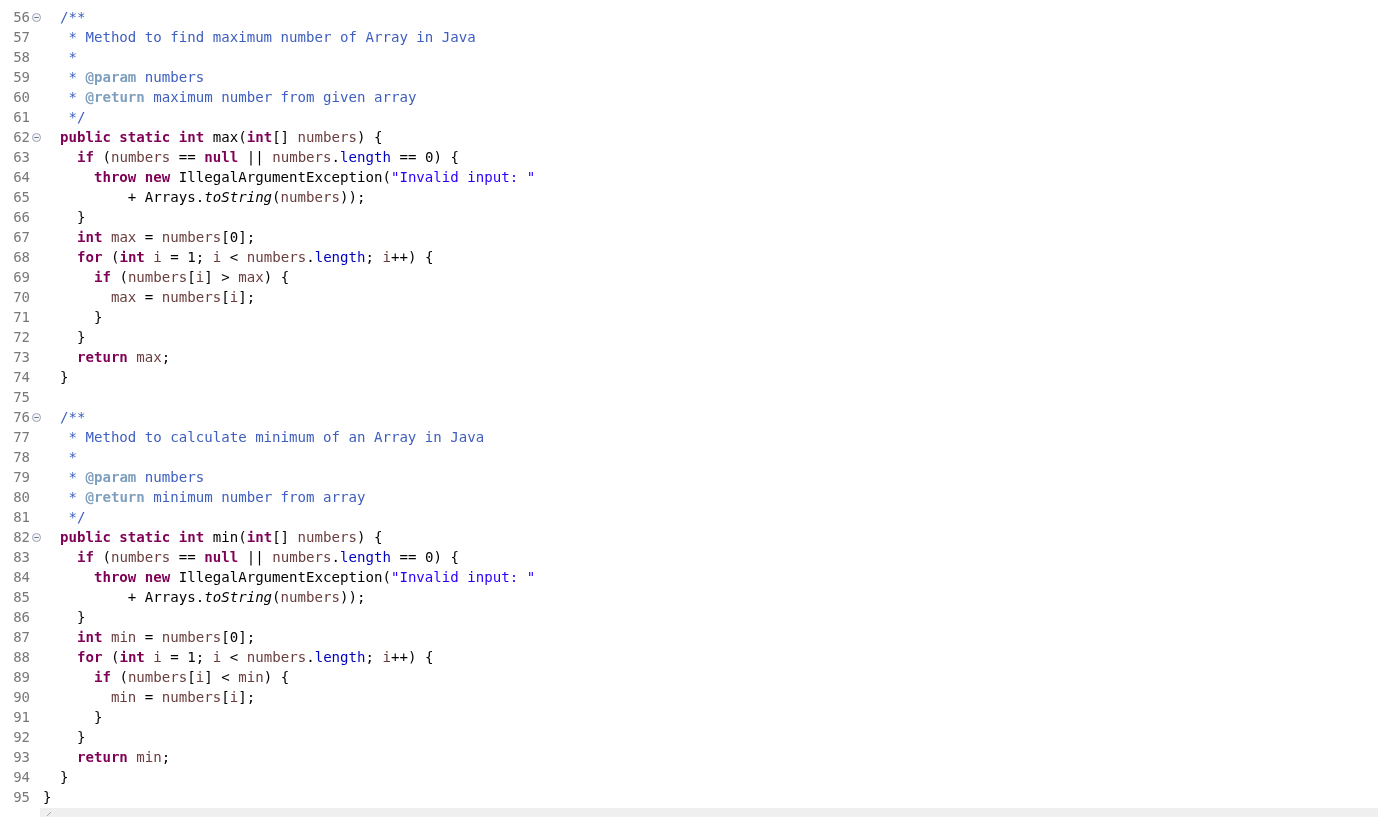  I want to click on code-line: int max = numbers[0];, so click(165, 237).